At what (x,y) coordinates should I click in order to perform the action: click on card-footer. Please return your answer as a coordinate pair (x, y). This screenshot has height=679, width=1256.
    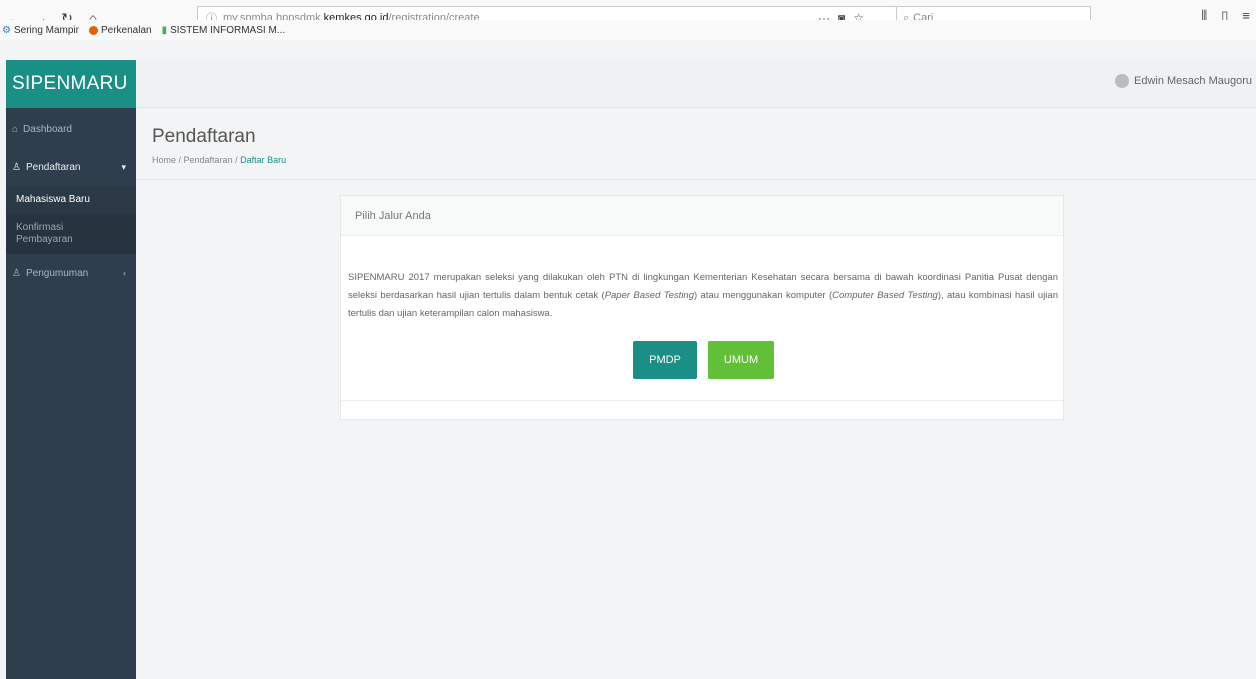
    Looking at the image, I should click on (702, 409).